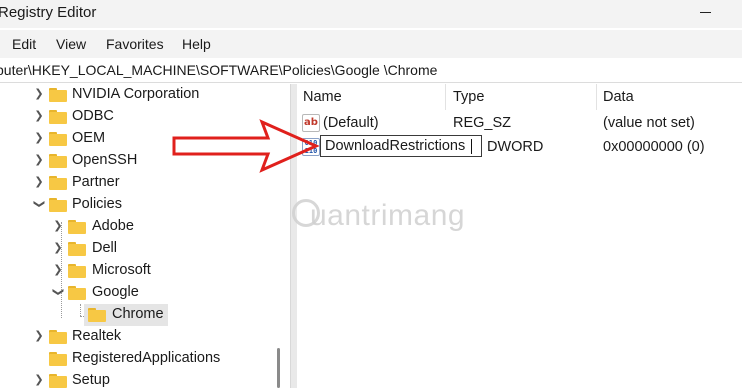 The image size is (742, 388). Describe the element at coordinates (97, 336) in the screenshot. I see `tree-item-label: Realtek` at that location.